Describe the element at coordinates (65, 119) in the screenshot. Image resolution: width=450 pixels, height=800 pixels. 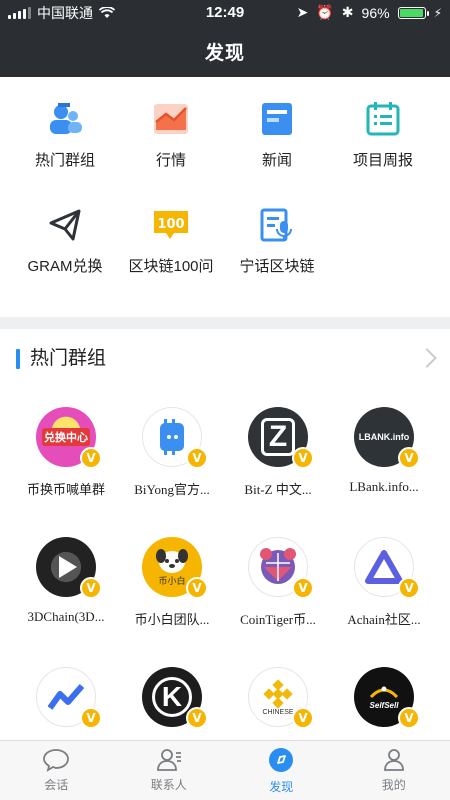
I see `hot-groups-icon` at that location.